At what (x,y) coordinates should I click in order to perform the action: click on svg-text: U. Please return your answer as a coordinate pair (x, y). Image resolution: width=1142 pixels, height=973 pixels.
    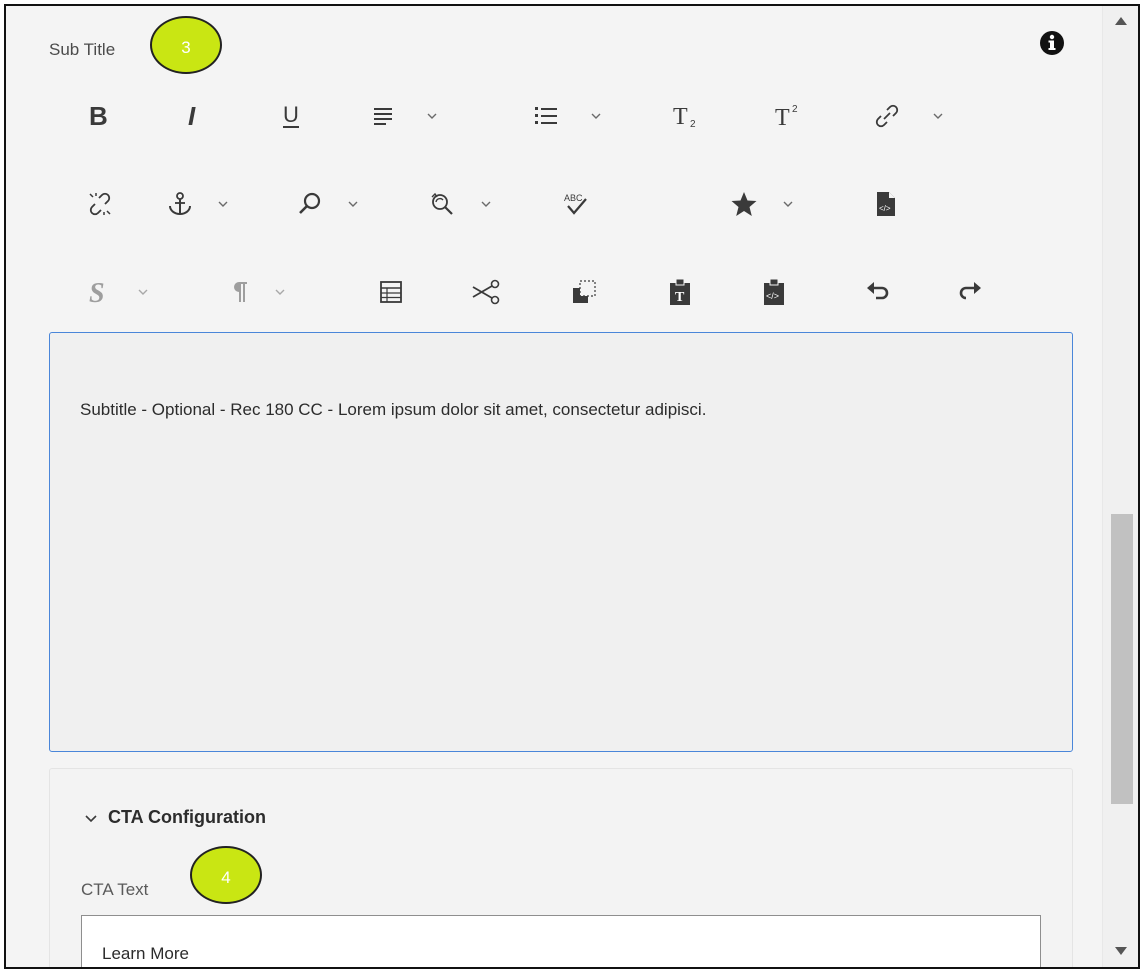
    Looking at the image, I should click on (291, 114).